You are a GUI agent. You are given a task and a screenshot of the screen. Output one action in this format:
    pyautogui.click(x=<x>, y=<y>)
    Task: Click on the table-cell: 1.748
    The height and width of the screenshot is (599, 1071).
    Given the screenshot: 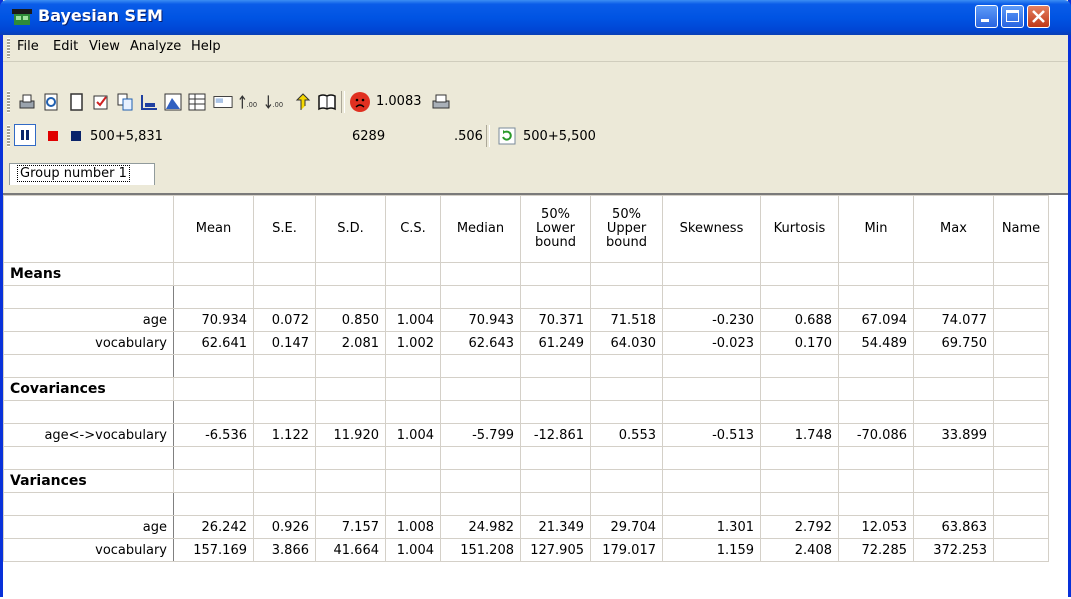 What is the action you would take?
    pyautogui.click(x=799, y=435)
    